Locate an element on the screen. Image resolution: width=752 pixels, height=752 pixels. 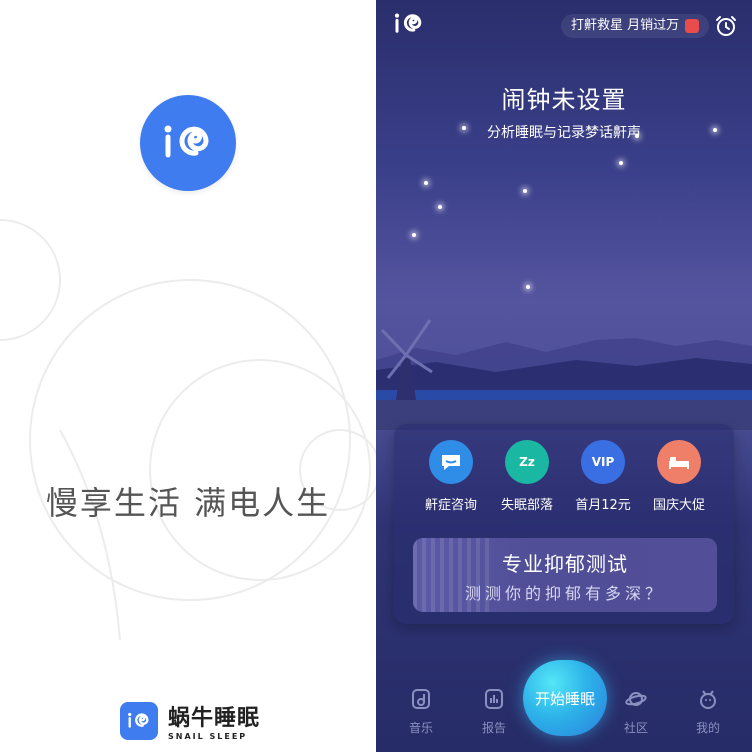
brand-name-en: SNAIL SLEEP is located at coordinates (208, 736).